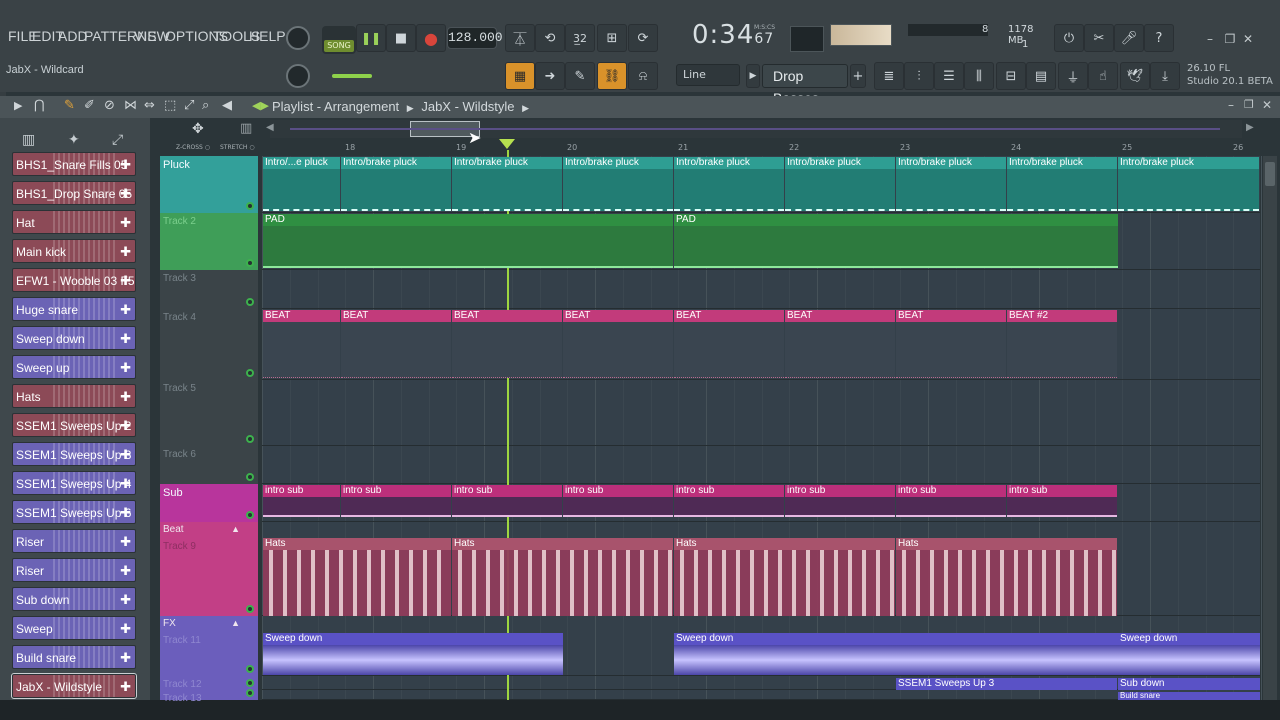 The height and width of the screenshot is (720, 1280). I want to click on bar-number: 20, so click(572, 147).